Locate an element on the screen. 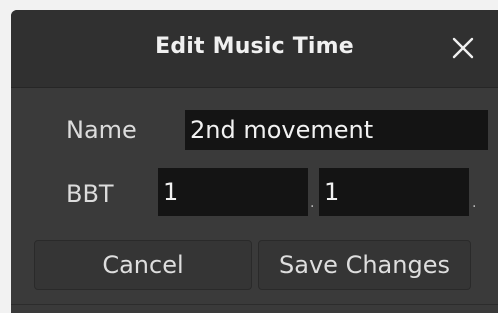 This screenshot has width=498, height=313. close-icon is located at coordinates (463, 48).